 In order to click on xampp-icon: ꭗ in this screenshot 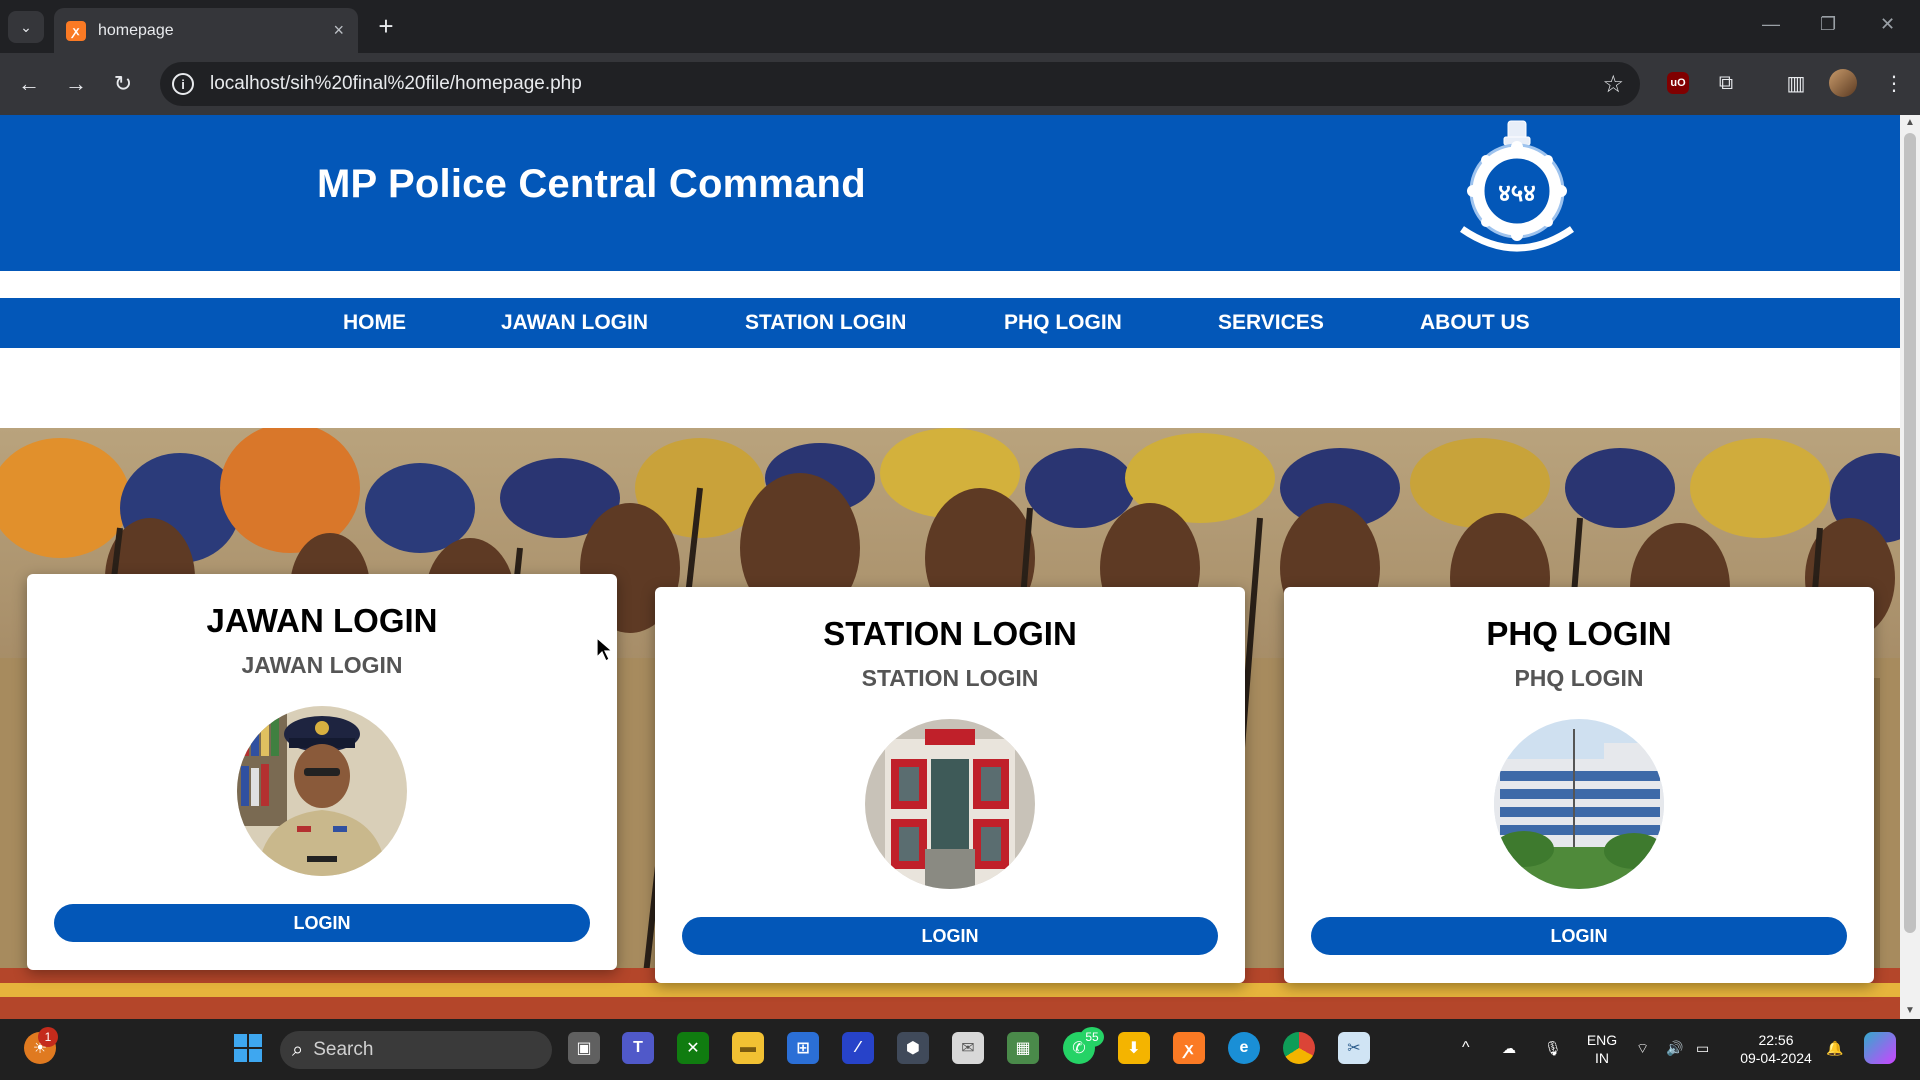, I will do `click(1189, 1048)`.